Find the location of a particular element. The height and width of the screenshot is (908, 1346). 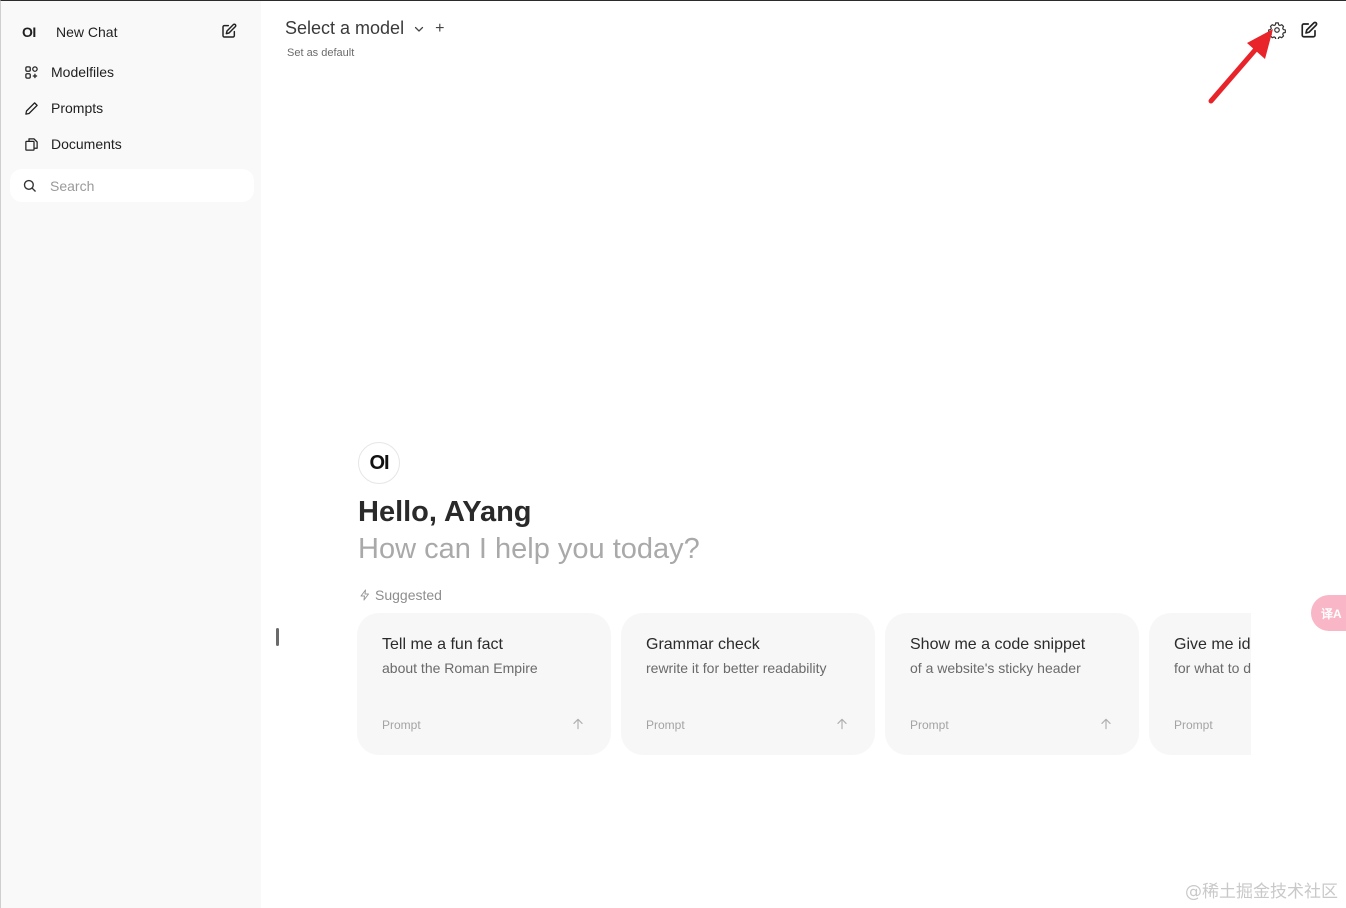

translate-button: 译A is located at coordinates (1328, 613).